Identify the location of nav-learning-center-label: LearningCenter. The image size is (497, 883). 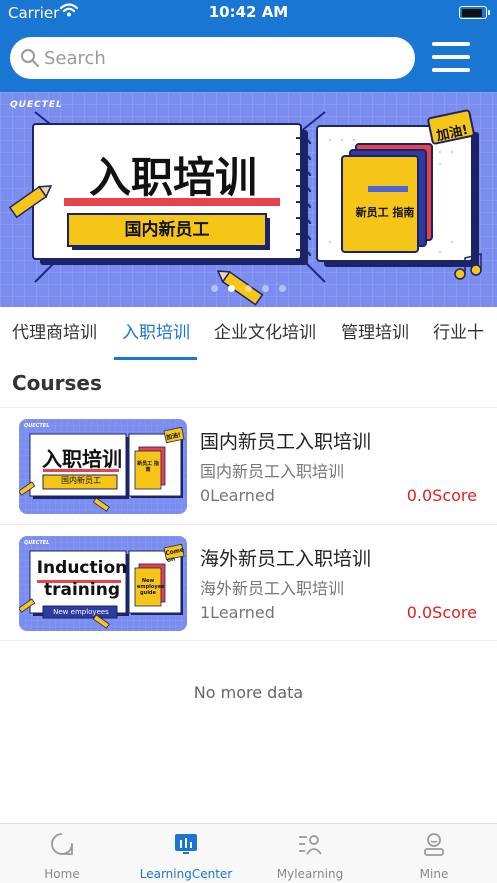
(186, 874).